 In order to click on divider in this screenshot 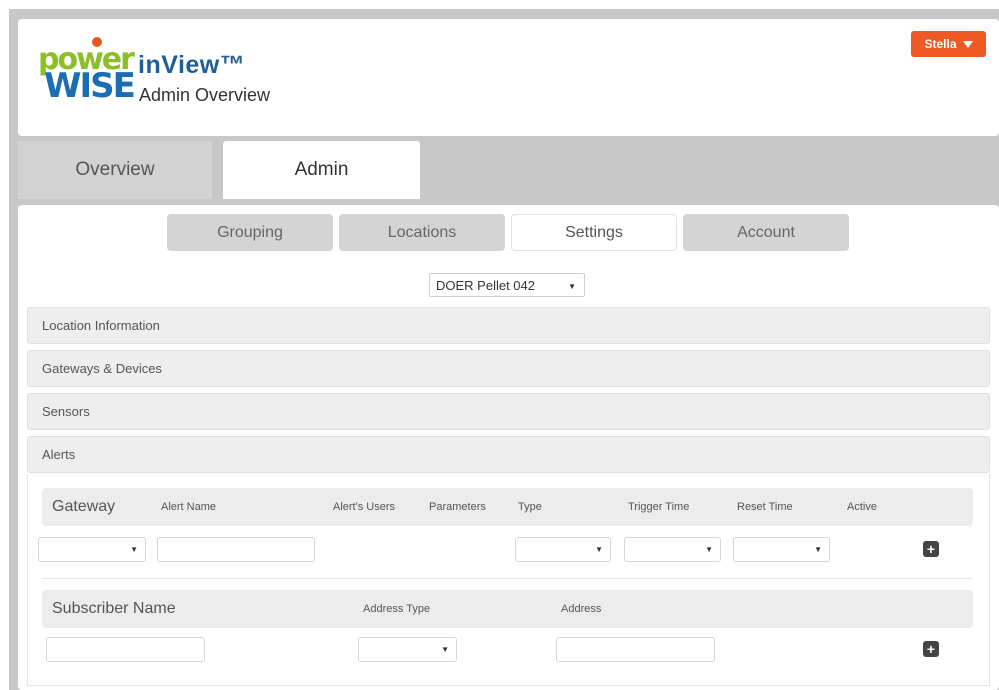, I will do `click(507, 578)`.